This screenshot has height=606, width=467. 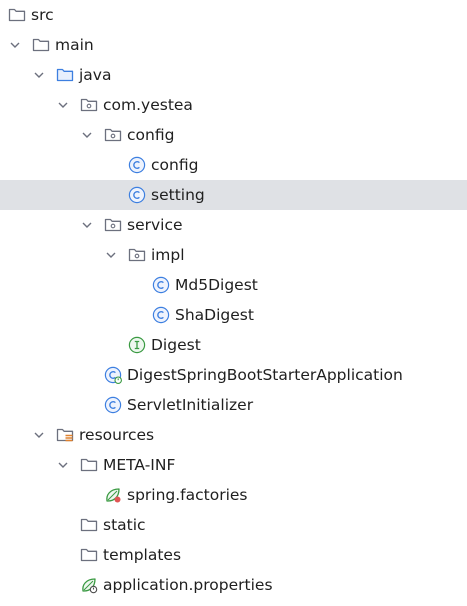 What do you see at coordinates (65, 435) in the screenshot?
I see `resources-folder-icon` at bounding box center [65, 435].